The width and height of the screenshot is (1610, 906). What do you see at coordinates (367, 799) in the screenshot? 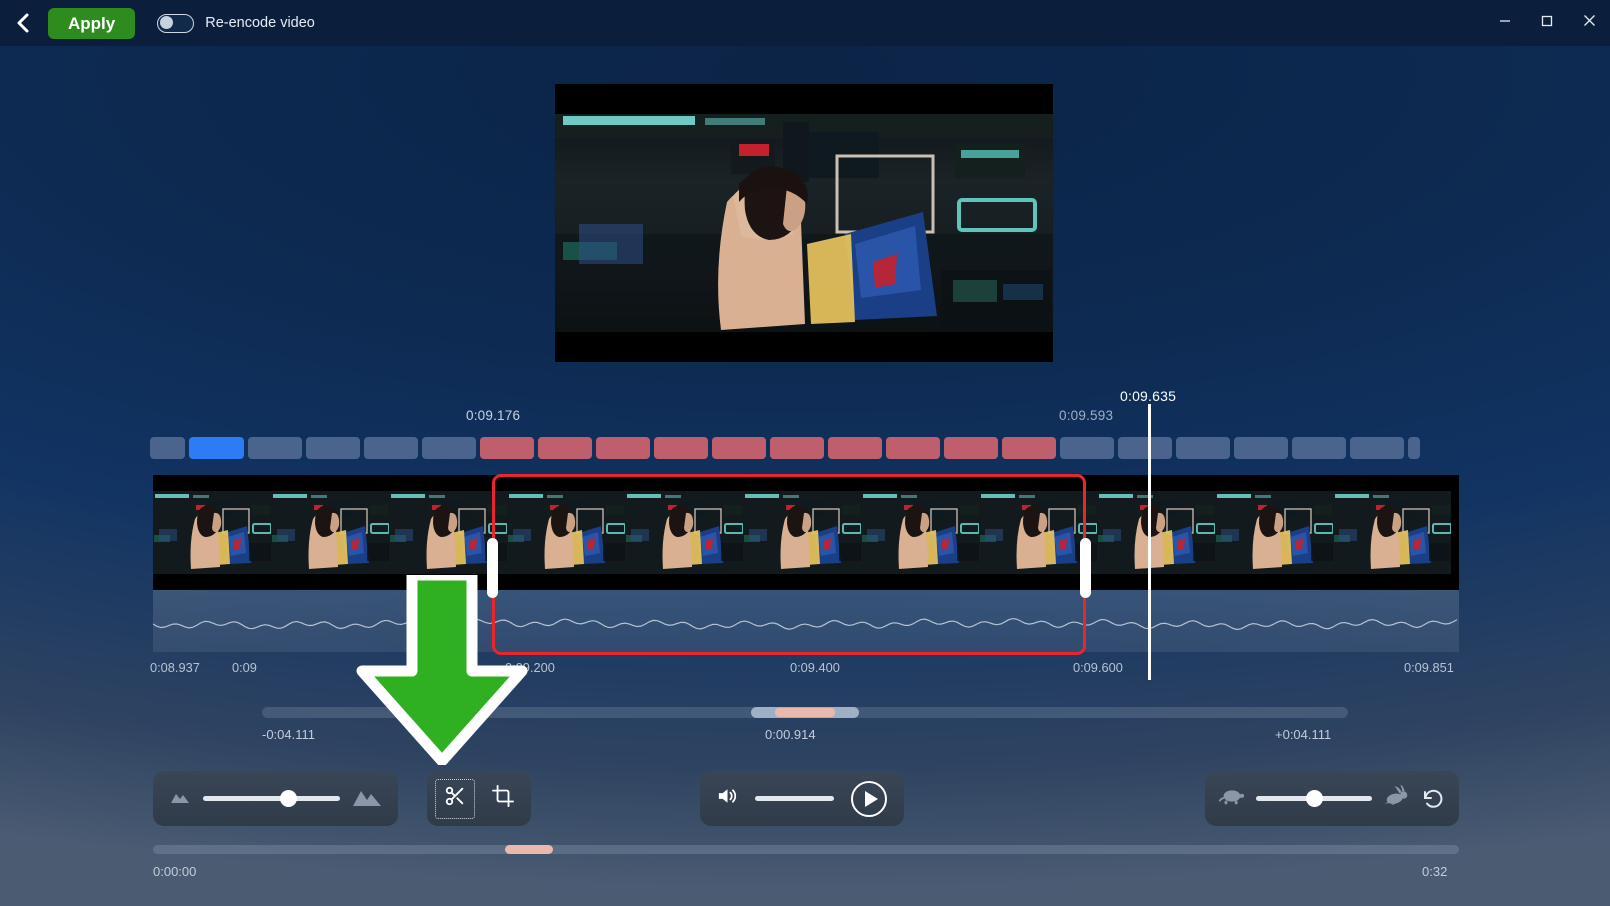
I see `large-mountains-icon` at bounding box center [367, 799].